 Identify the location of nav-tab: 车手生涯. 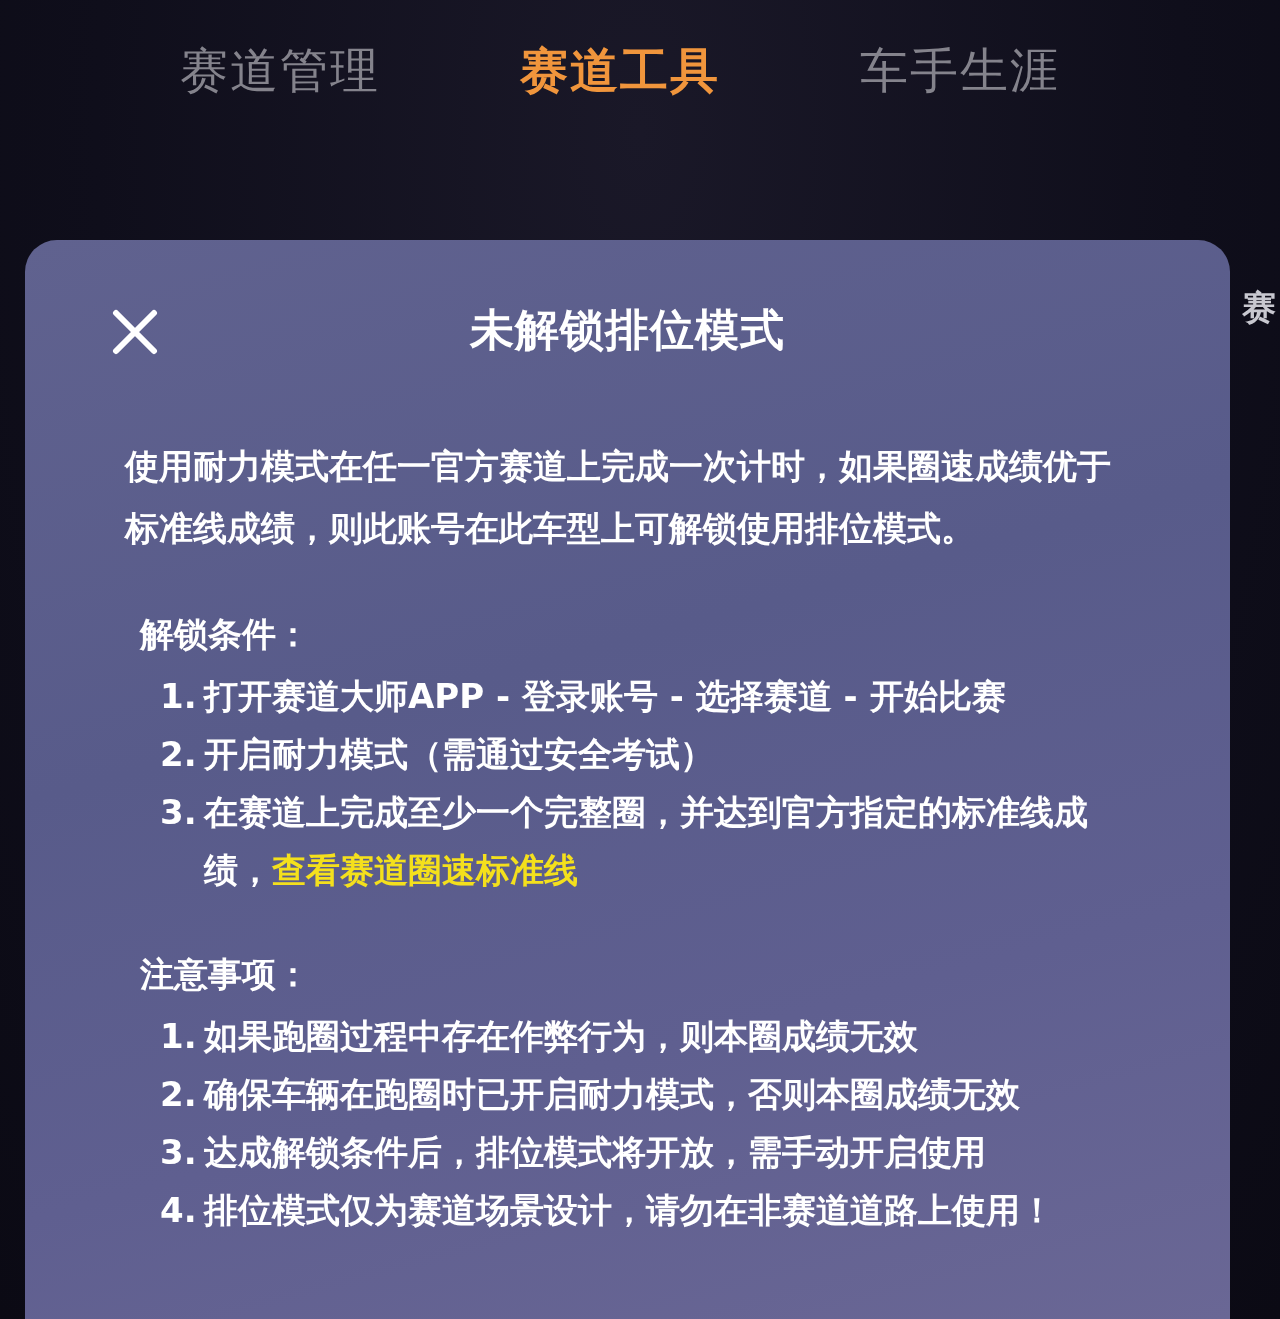
(960, 70).